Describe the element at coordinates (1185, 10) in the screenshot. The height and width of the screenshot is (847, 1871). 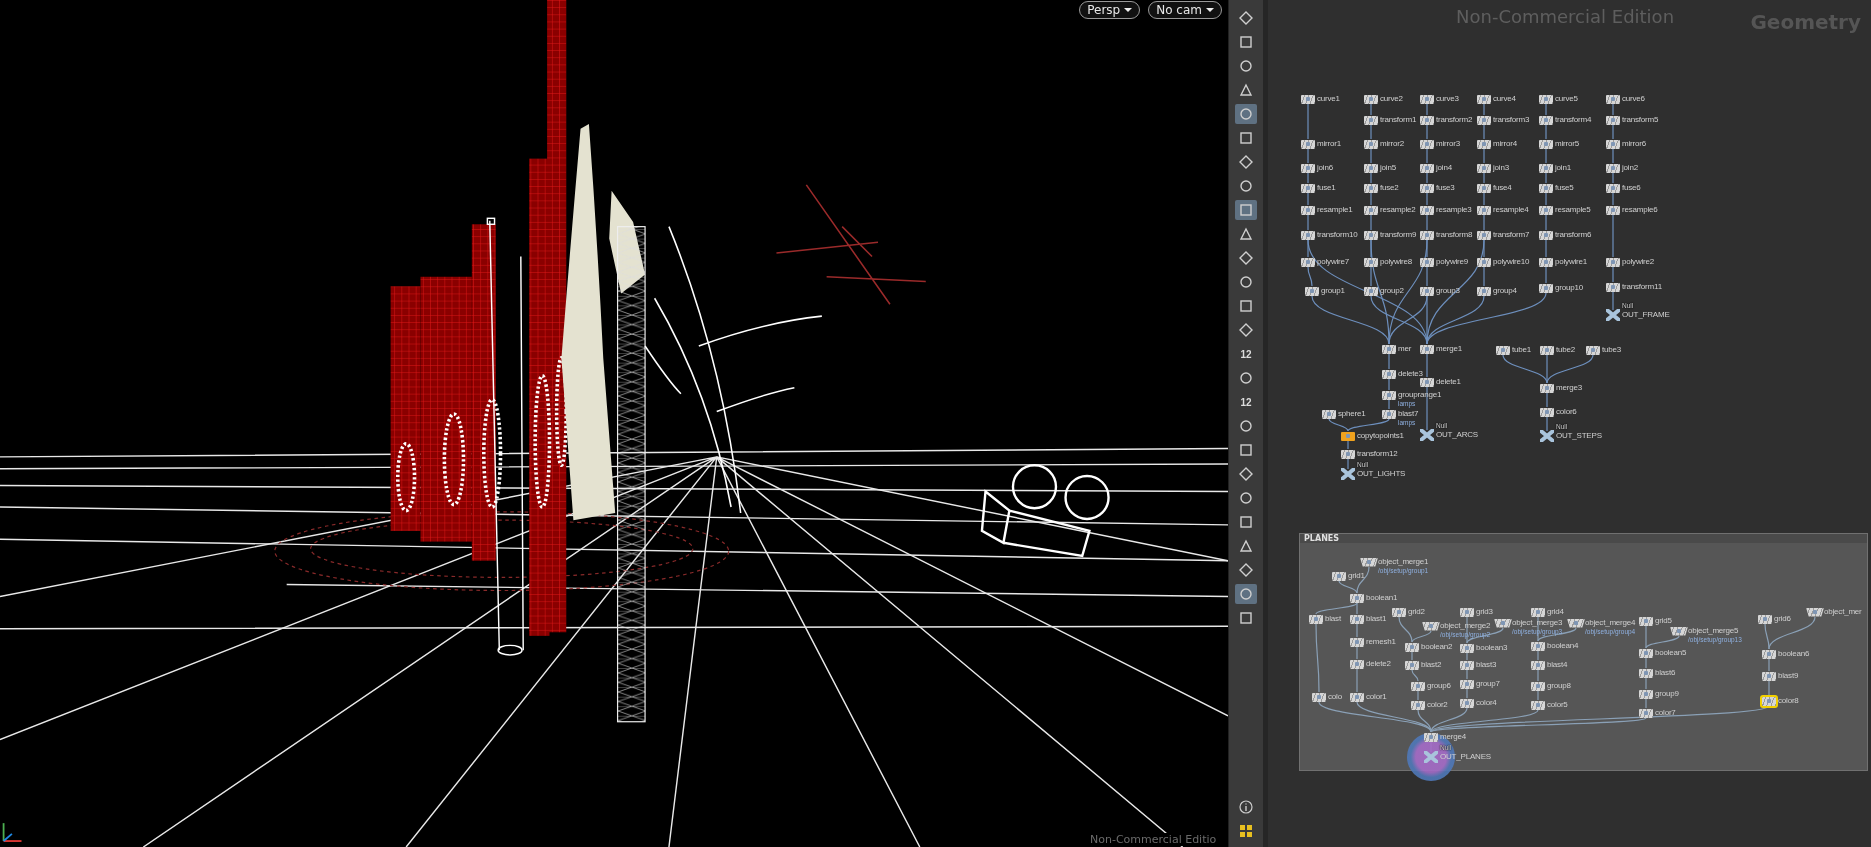
I see `camera-menu: No cam` at that location.